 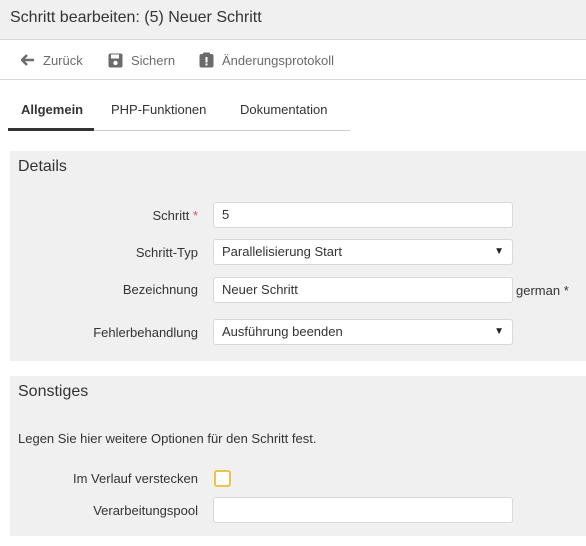 What do you see at coordinates (278, 60) in the screenshot?
I see `changelog-button-label: Änderungsprotokoll` at bounding box center [278, 60].